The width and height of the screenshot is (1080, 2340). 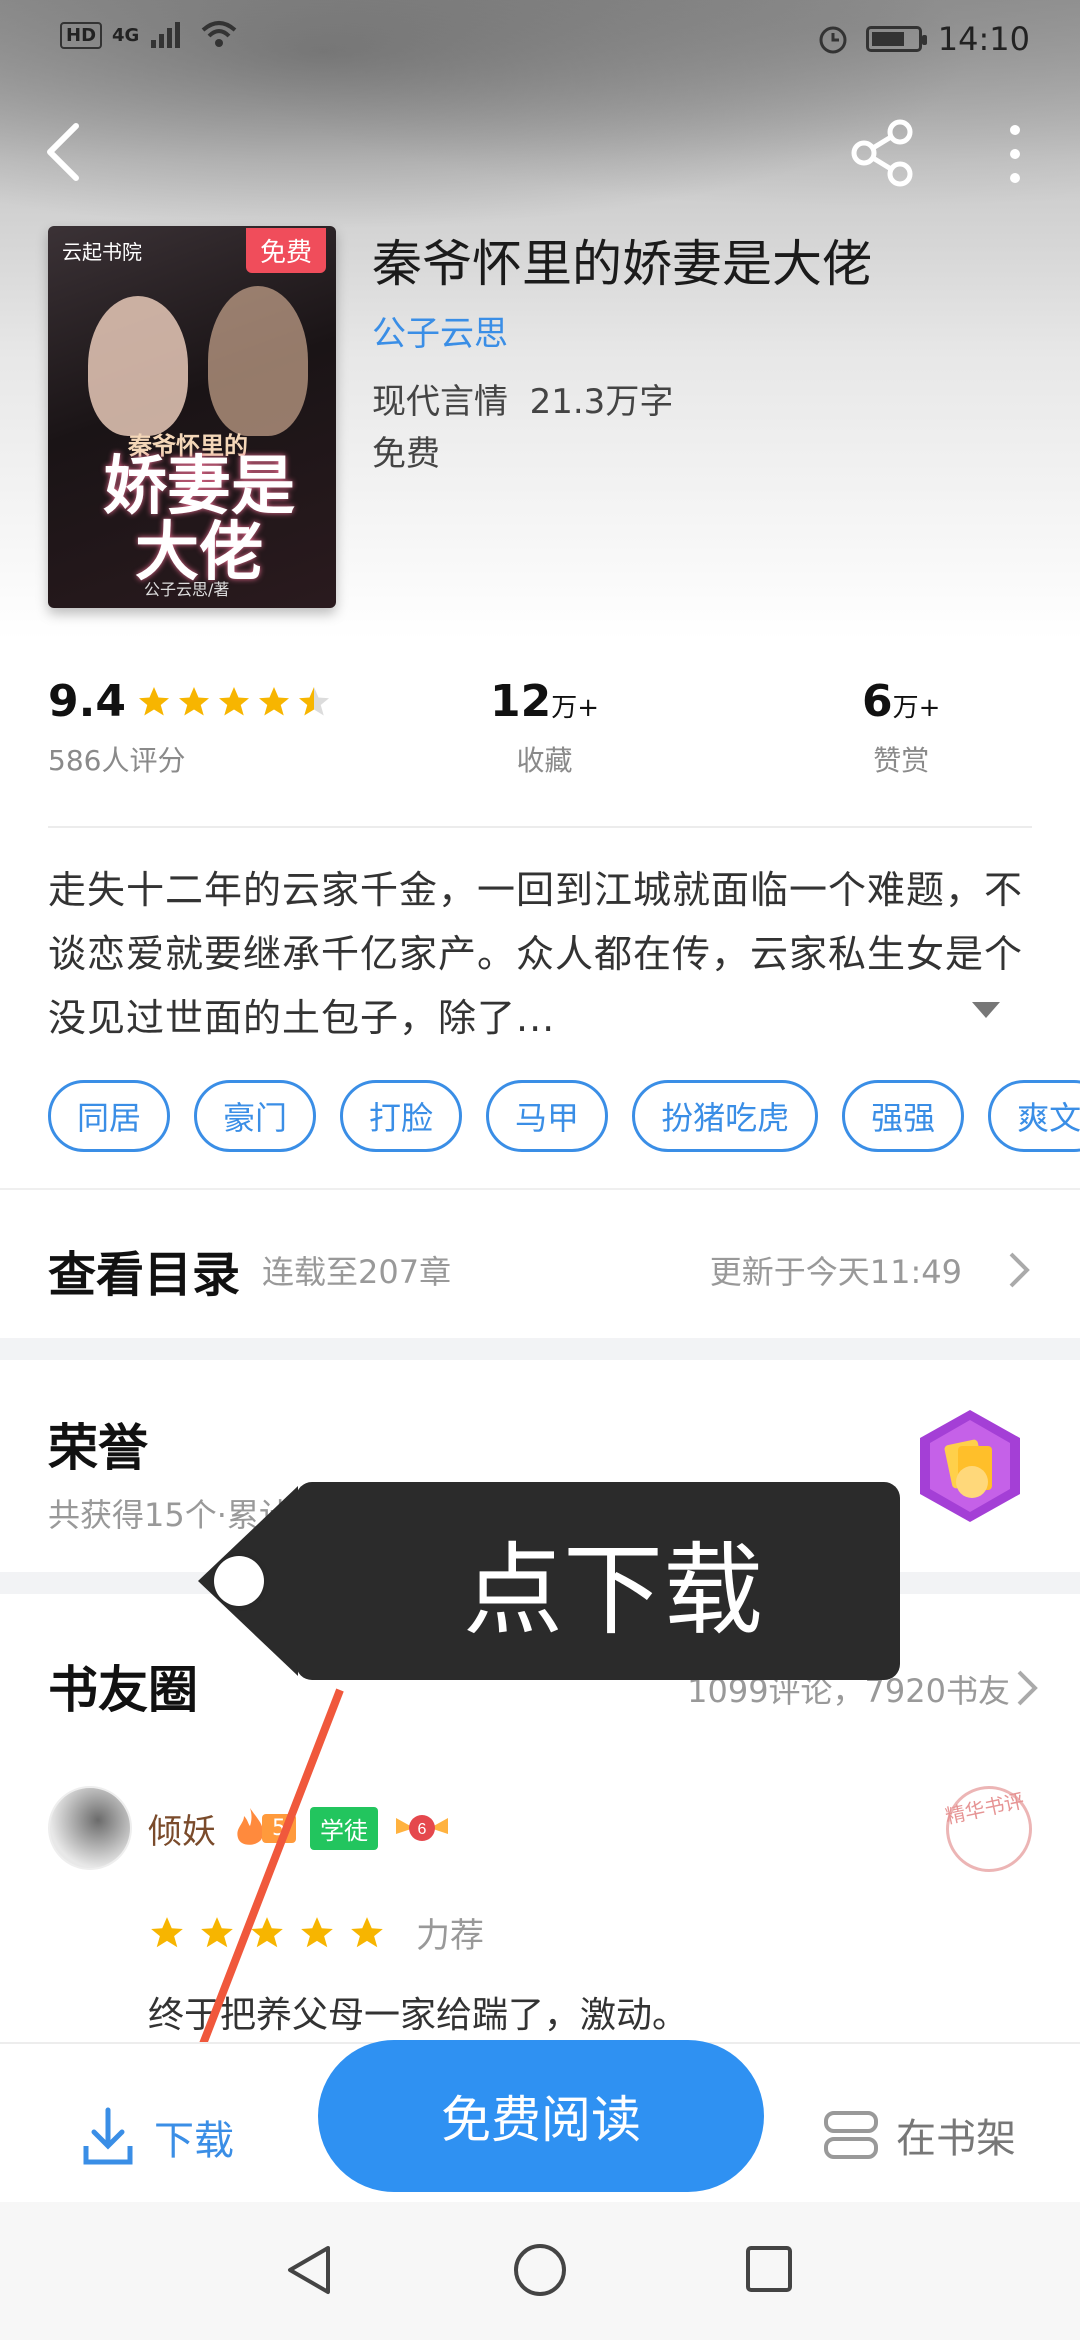 What do you see at coordinates (166, 35) in the screenshot?
I see `signal-icon` at bounding box center [166, 35].